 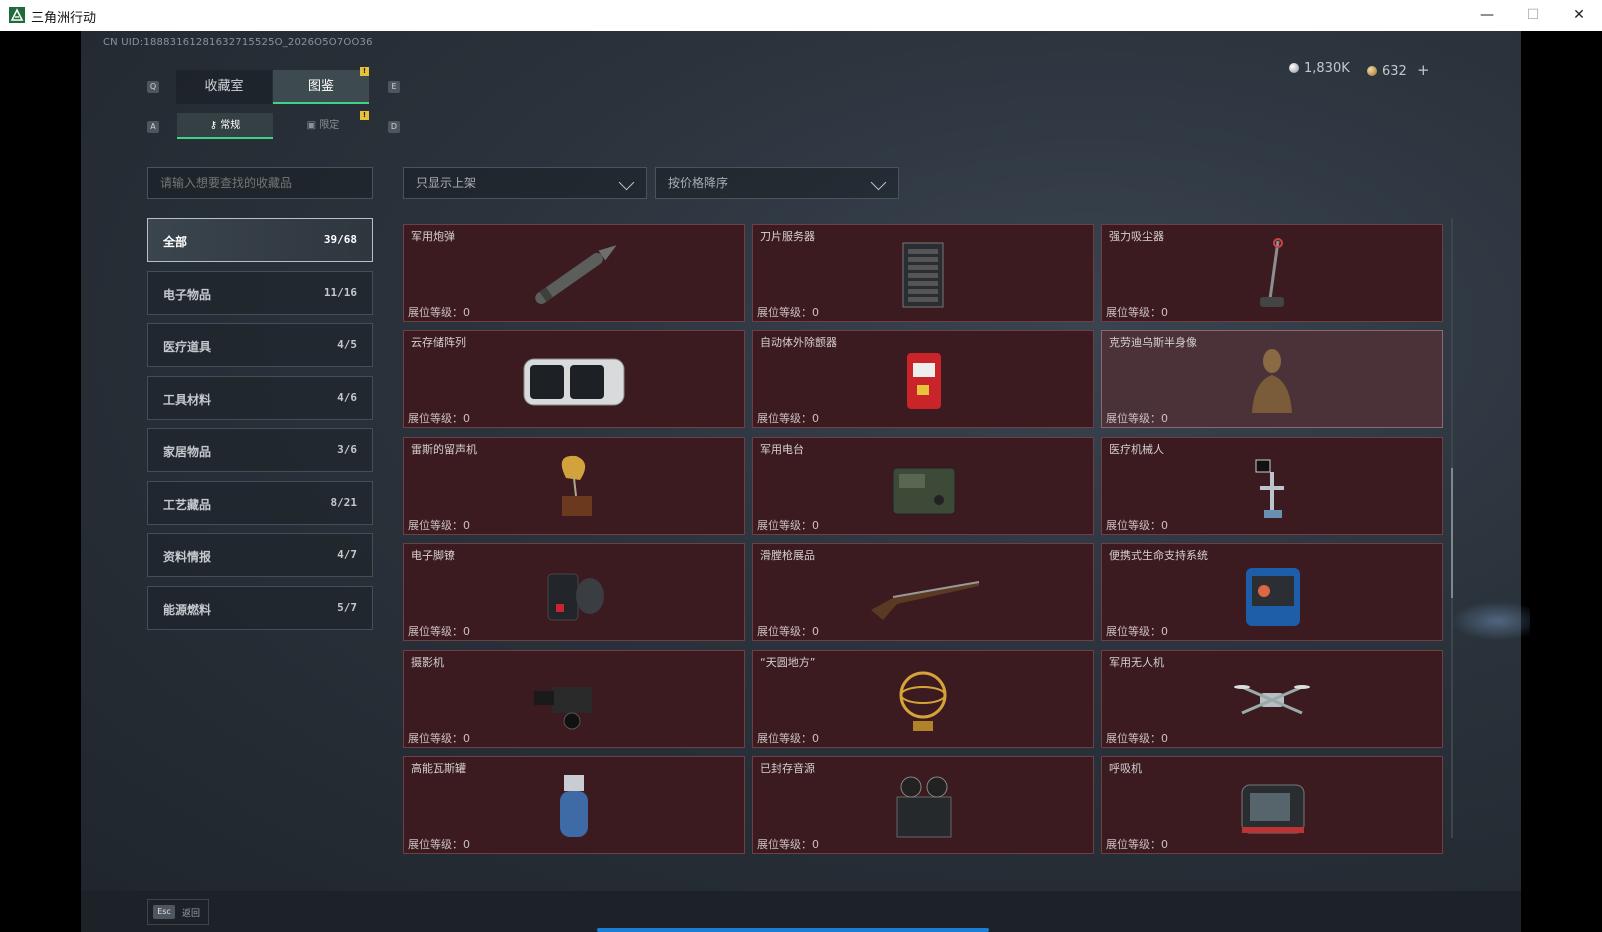 I want to click on collection-search-input, so click(x=260, y=183).